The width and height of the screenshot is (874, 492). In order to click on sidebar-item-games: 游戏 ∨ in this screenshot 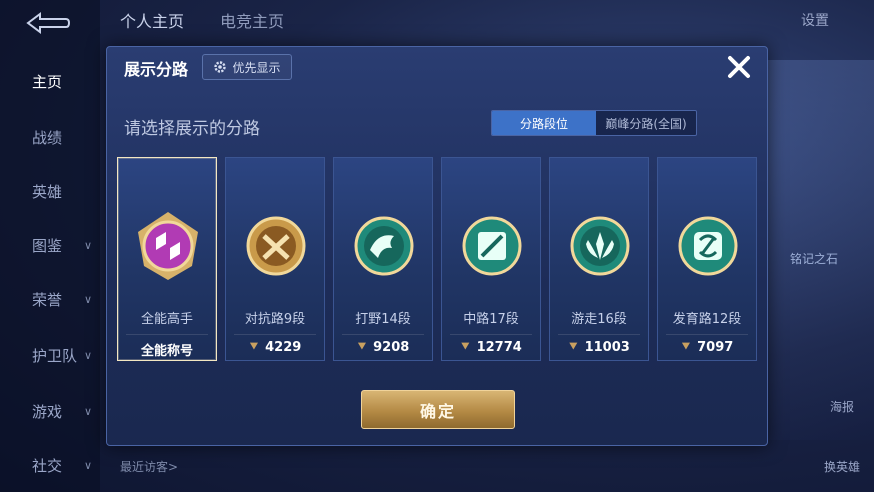, I will do `click(50, 411)`.